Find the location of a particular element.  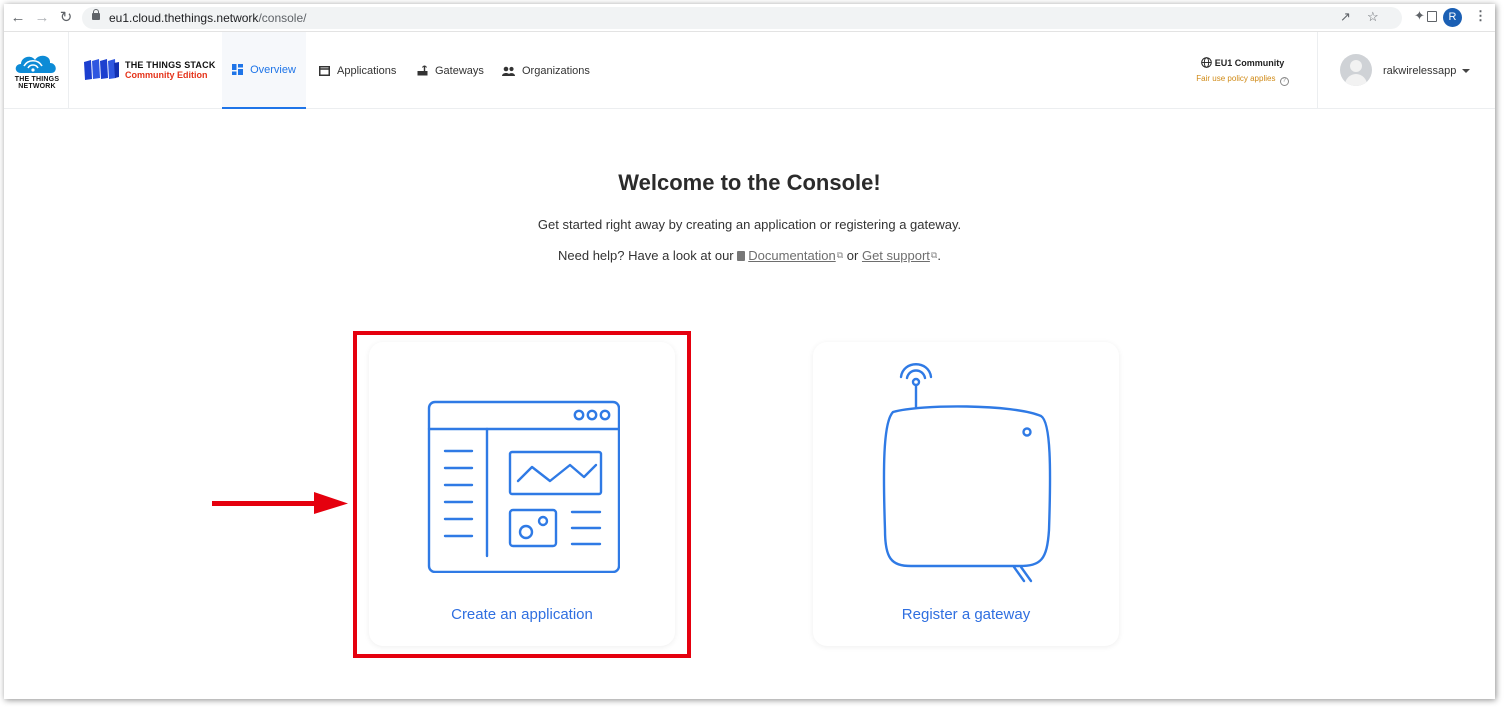

help-circle-icon: ? is located at coordinates (1284, 81).